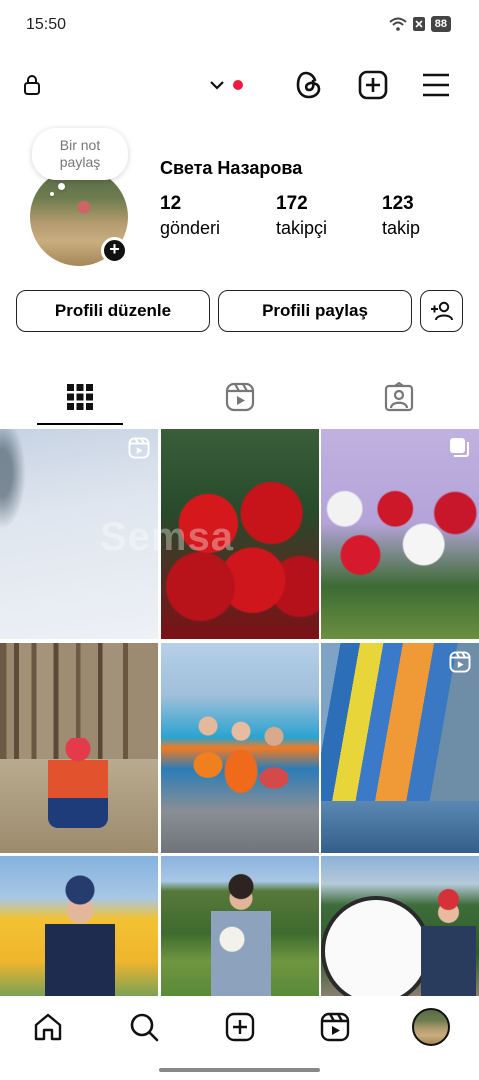 The height and width of the screenshot is (1080, 479). What do you see at coordinates (398, 24) in the screenshot?
I see `wifi-icon` at bounding box center [398, 24].